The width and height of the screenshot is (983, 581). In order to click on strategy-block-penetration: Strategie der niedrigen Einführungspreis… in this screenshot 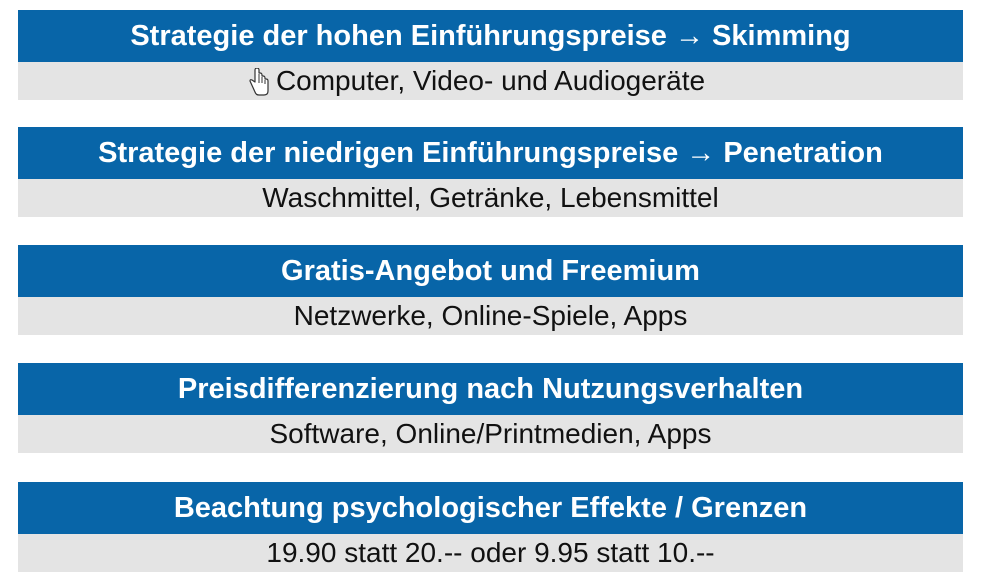, I will do `click(490, 172)`.